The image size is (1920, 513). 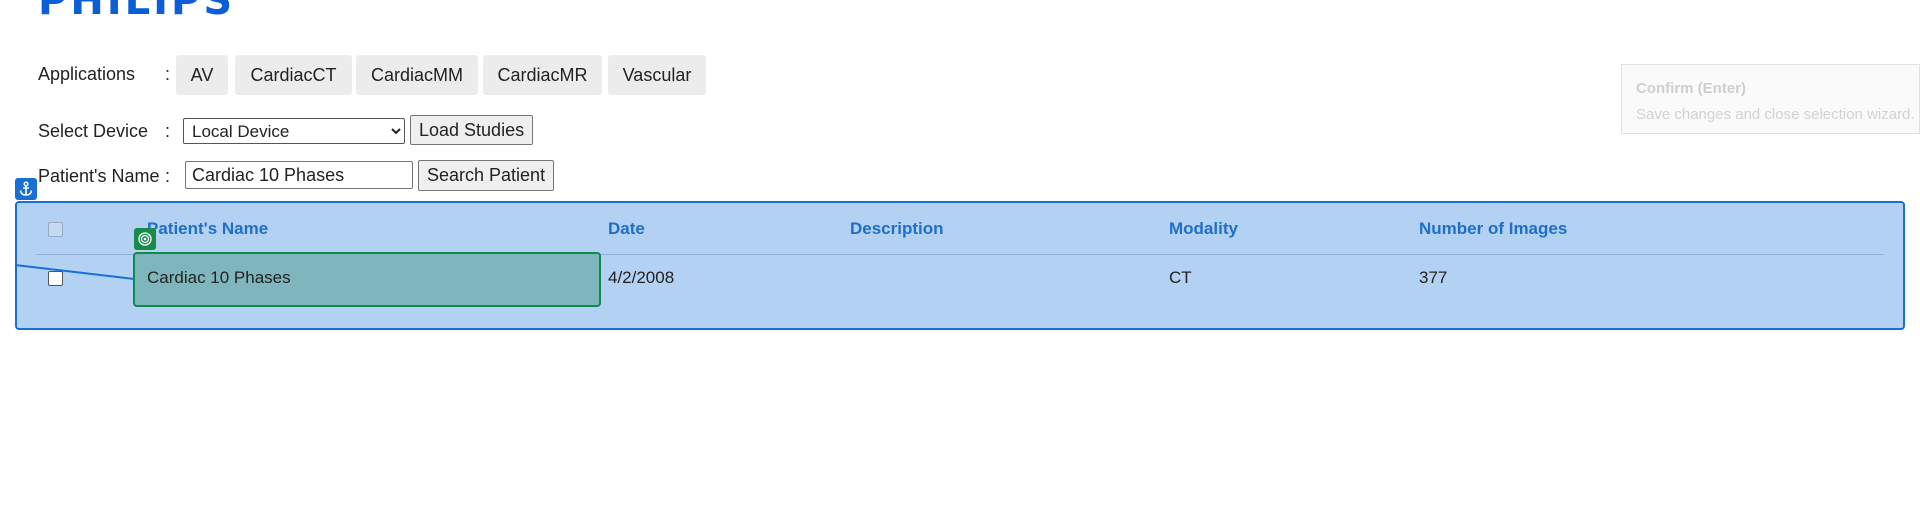 What do you see at coordinates (219, 278) in the screenshot?
I see `cell-patient-name: Cardiac 10 Phases` at bounding box center [219, 278].